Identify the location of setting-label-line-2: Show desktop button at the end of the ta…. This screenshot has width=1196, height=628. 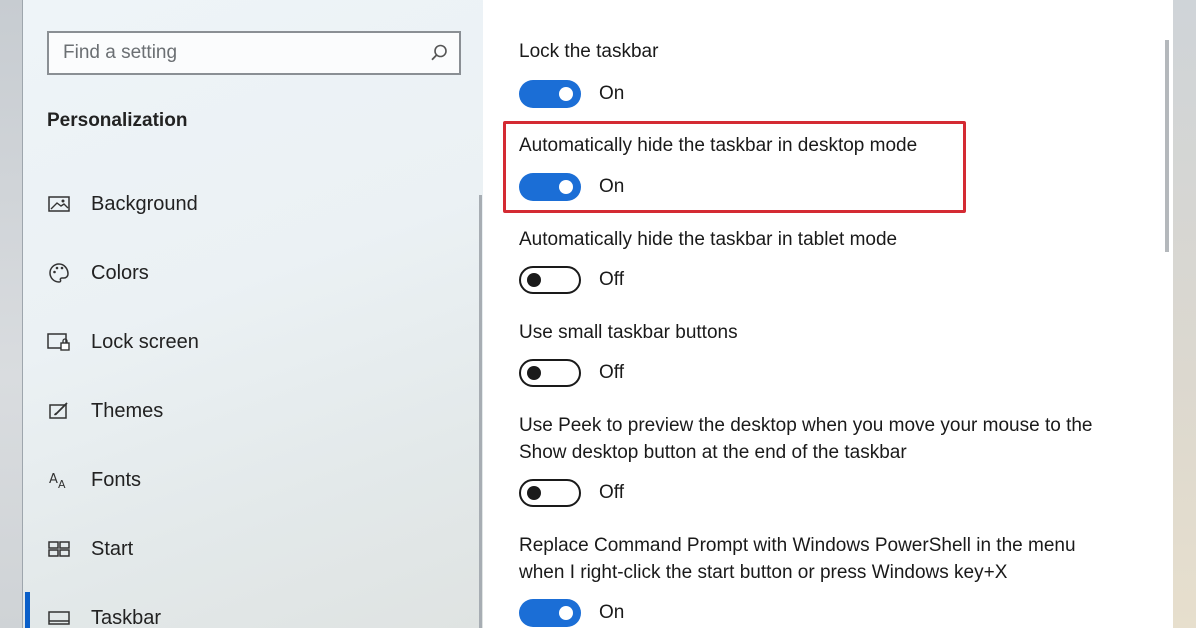
(713, 452).